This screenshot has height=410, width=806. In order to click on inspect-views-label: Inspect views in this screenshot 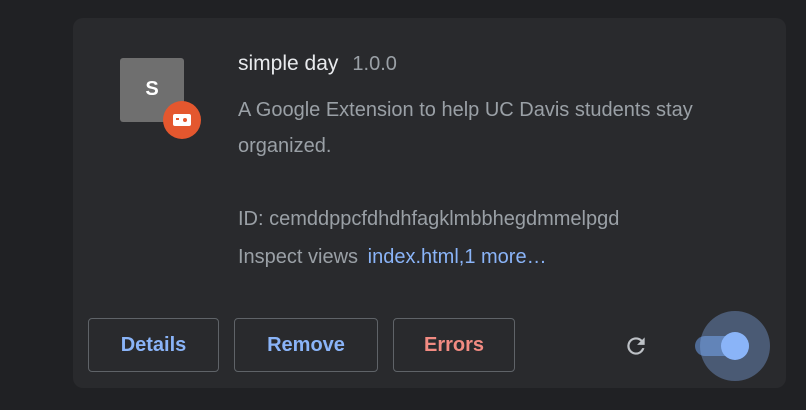, I will do `click(298, 257)`.